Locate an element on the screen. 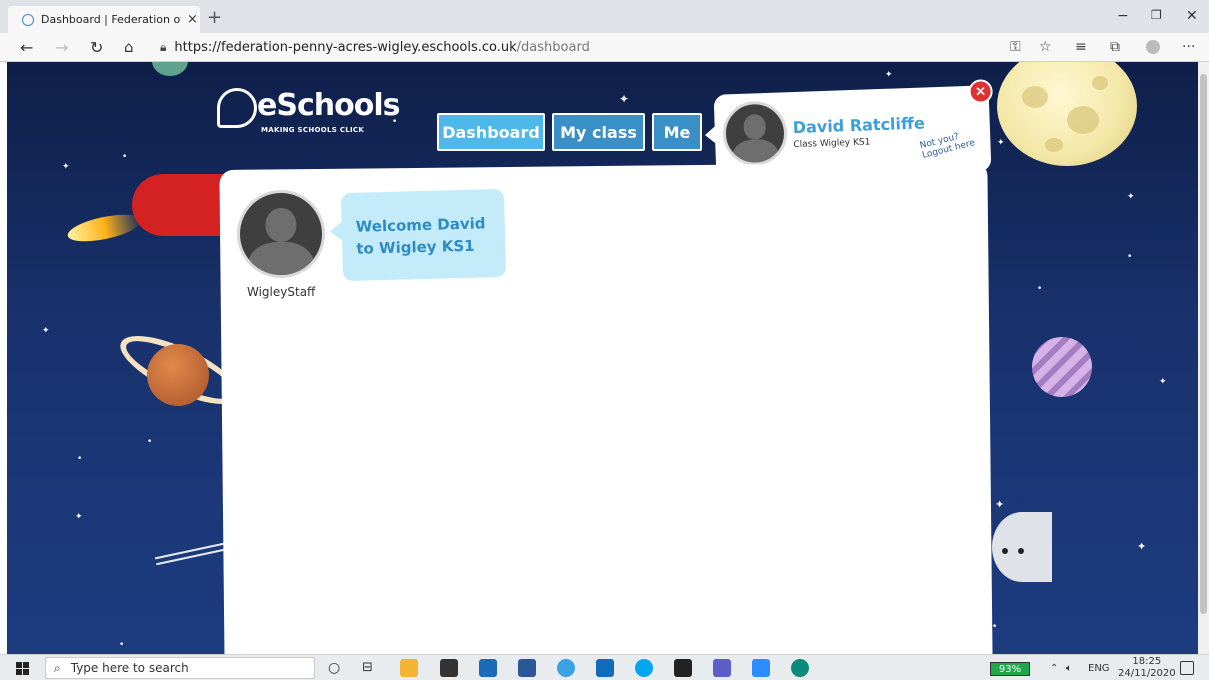  logout-link: Not you? Logout here is located at coordinates (947, 144).